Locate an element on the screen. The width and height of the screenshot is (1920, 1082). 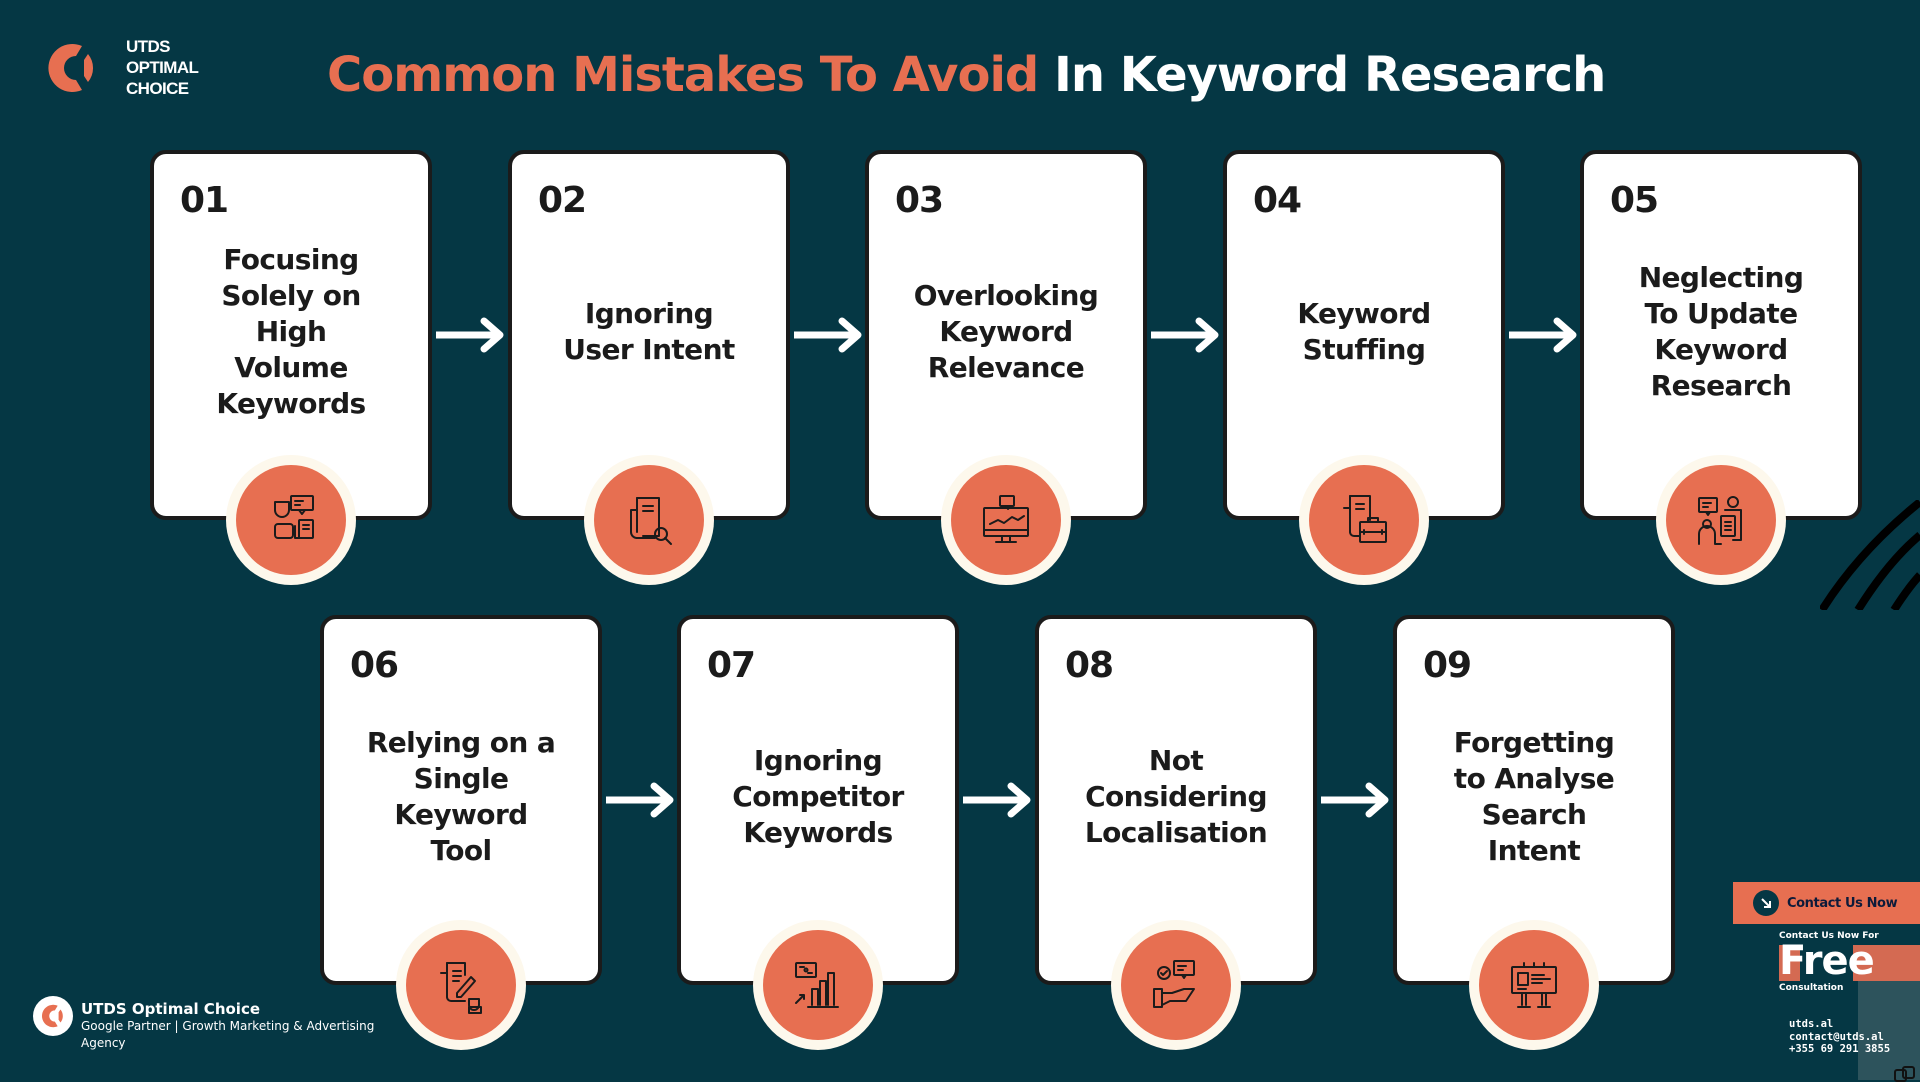
phone-number: +355 69 291 3855 is located at coordinates (1839, 1049).